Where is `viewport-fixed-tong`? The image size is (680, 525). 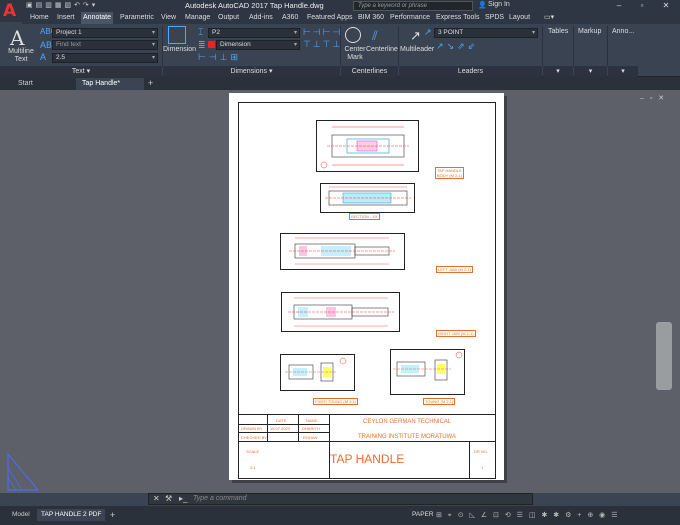
viewport-fixed-tong is located at coordinates (317, 372).